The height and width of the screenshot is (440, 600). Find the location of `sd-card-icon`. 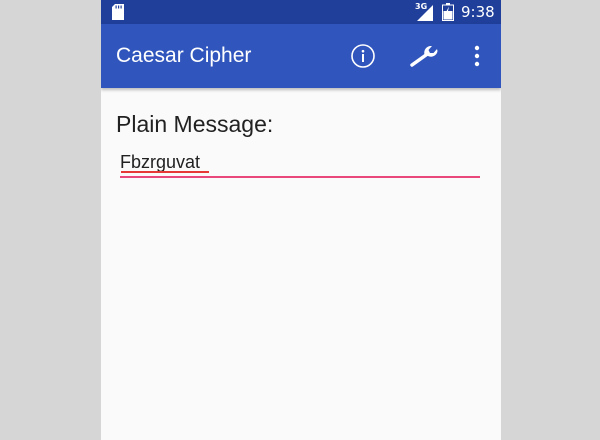

sd-card-icon is located at coordinates (118, 12).